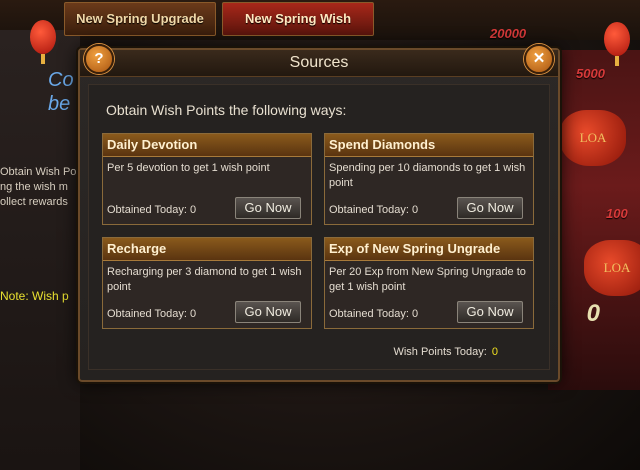 The height and width of the screenshot is (470, 640). I want to click on close-button: ✕, so click(539, 59).